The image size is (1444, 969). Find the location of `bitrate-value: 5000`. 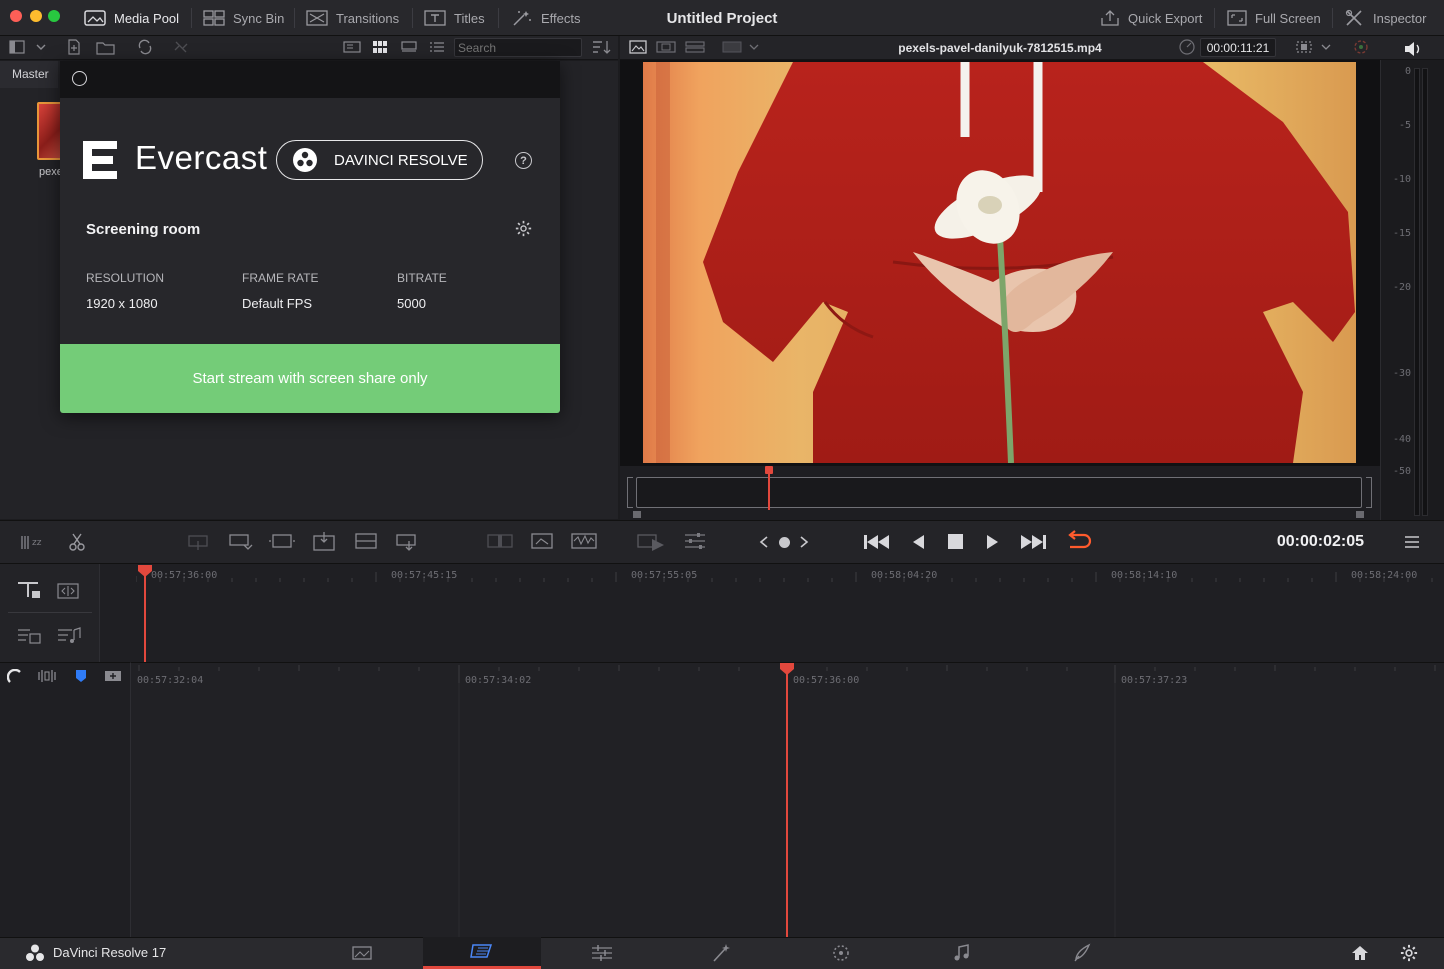

bitrate-value: 5000 is located at coordinates (411, 303).